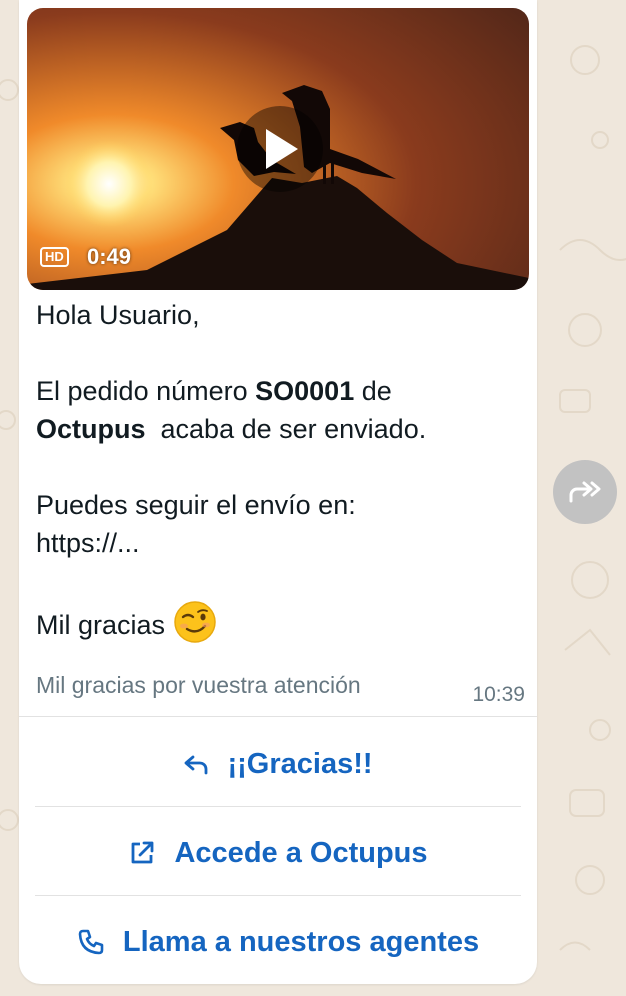 Image resolution: width=626 pixels, height=996 pixels. I want to click on open-octupus-label: Accede a Octupus, so click(301, 852).